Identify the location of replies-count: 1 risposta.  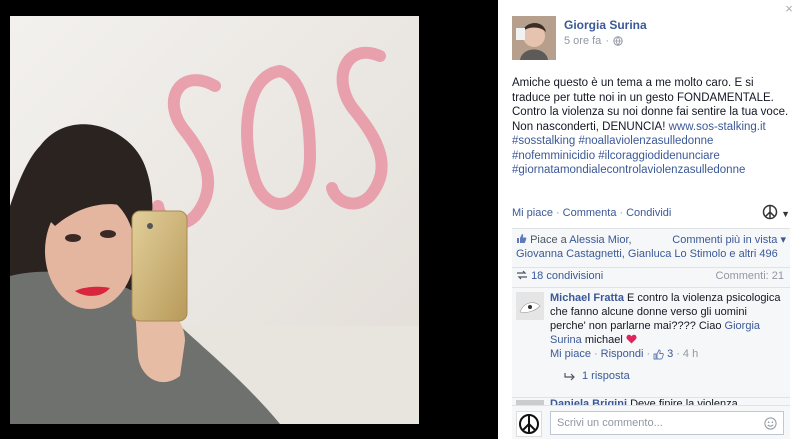
(606, 376).